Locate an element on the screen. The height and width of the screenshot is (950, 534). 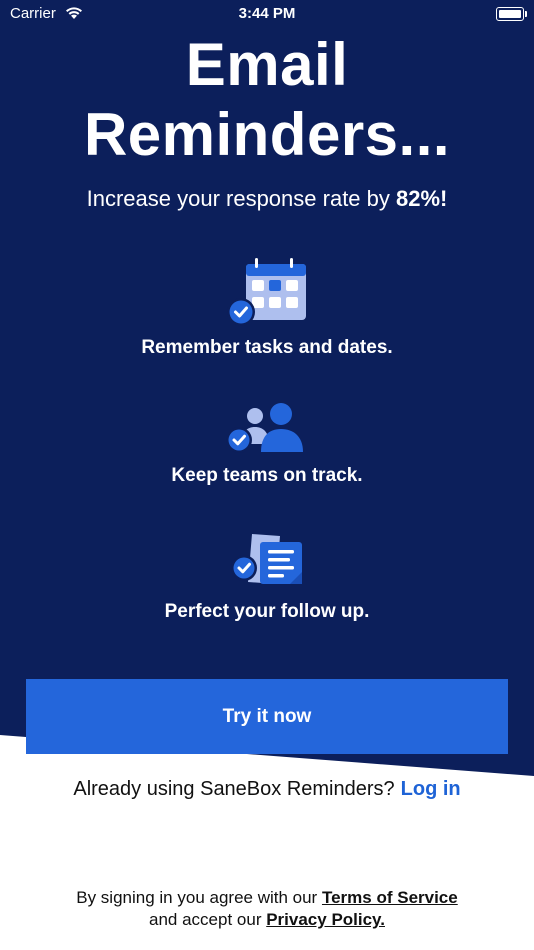
legal-middle: and accept our is located at coordinates (205, 919).